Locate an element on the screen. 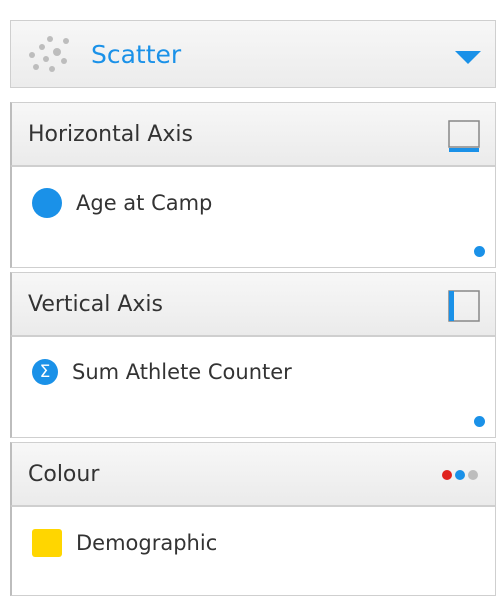 The width and height of the screenshot is (496, 596). field-label: Sum Athlete Counter is located at coordinates (182, 372).